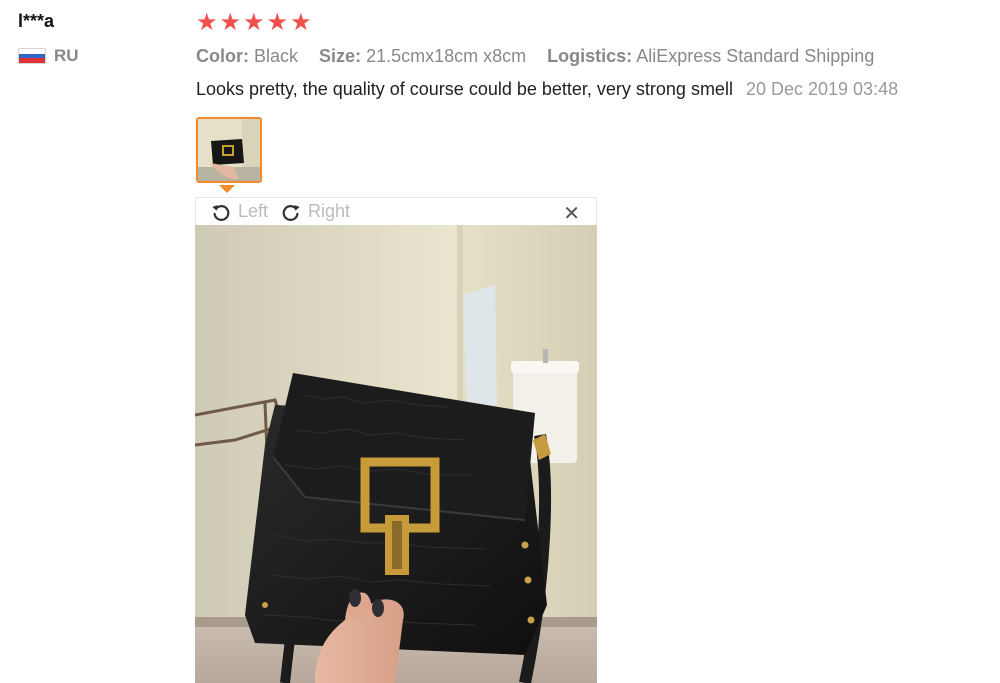  What do you see at coordinates (66, 55) in the screenshot?
I see `country-code: RU` at bounding box center [66, 55].